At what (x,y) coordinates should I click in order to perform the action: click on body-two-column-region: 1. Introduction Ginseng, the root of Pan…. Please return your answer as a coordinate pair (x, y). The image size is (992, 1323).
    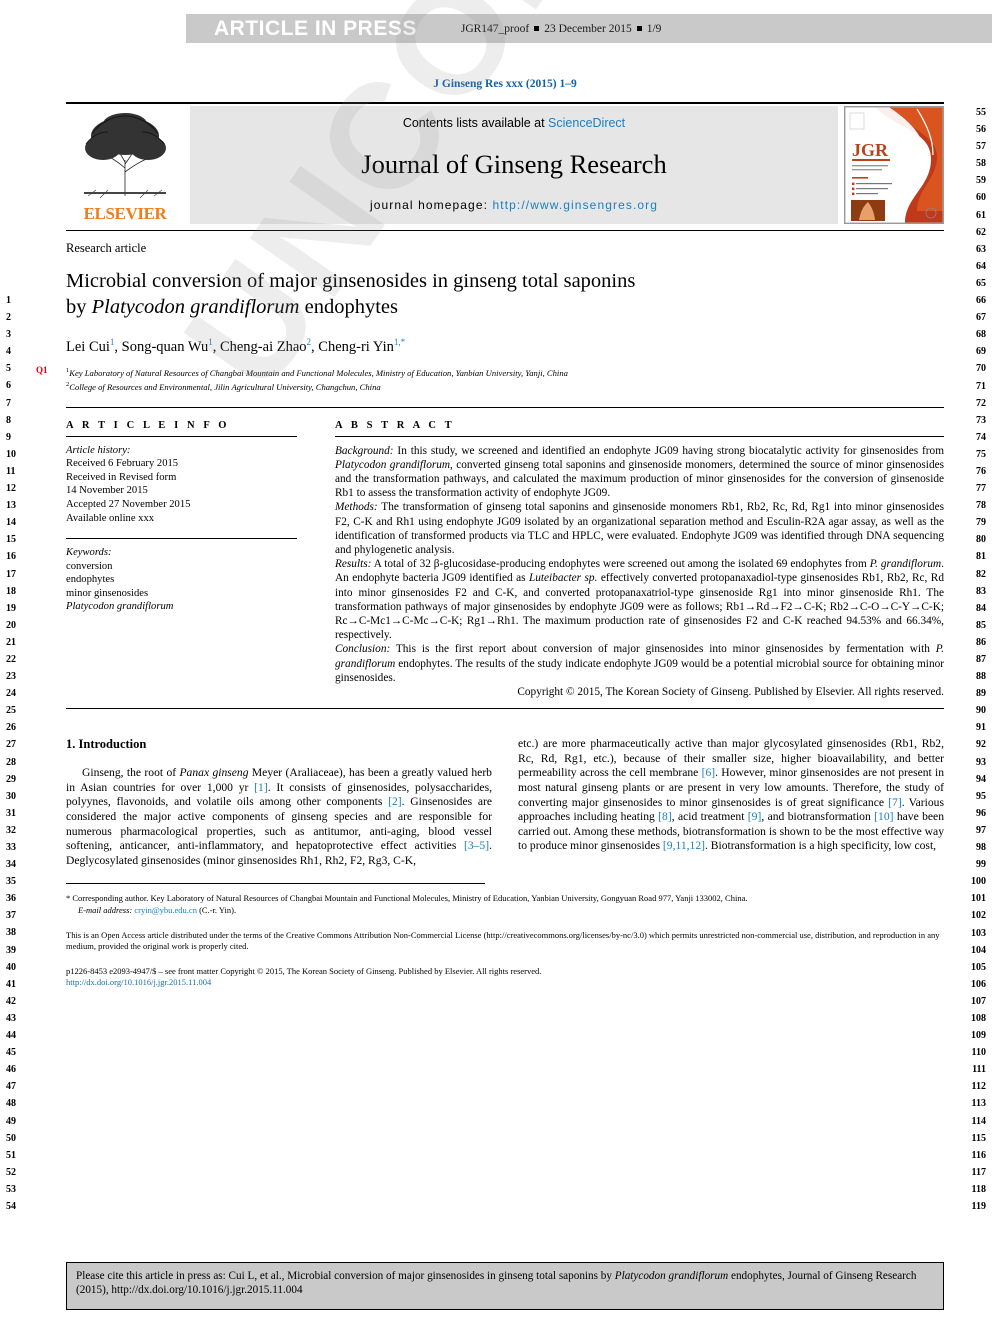
    Looking at the image, I should click on (505, 802).